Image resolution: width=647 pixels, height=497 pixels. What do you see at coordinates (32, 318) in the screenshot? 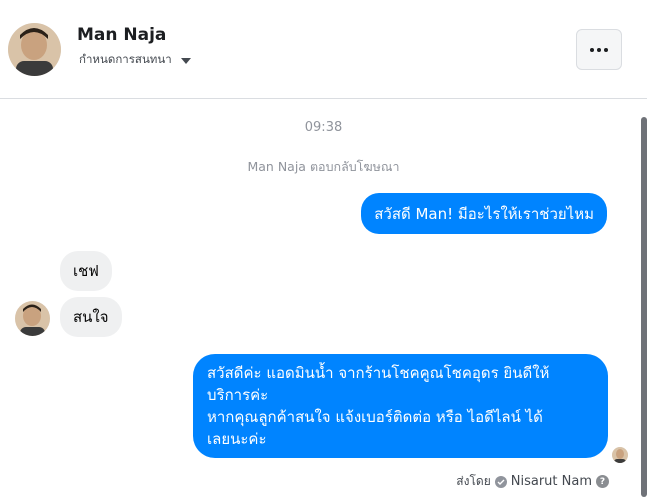
I see `sender-avatar` at bounding box center [32, 318].